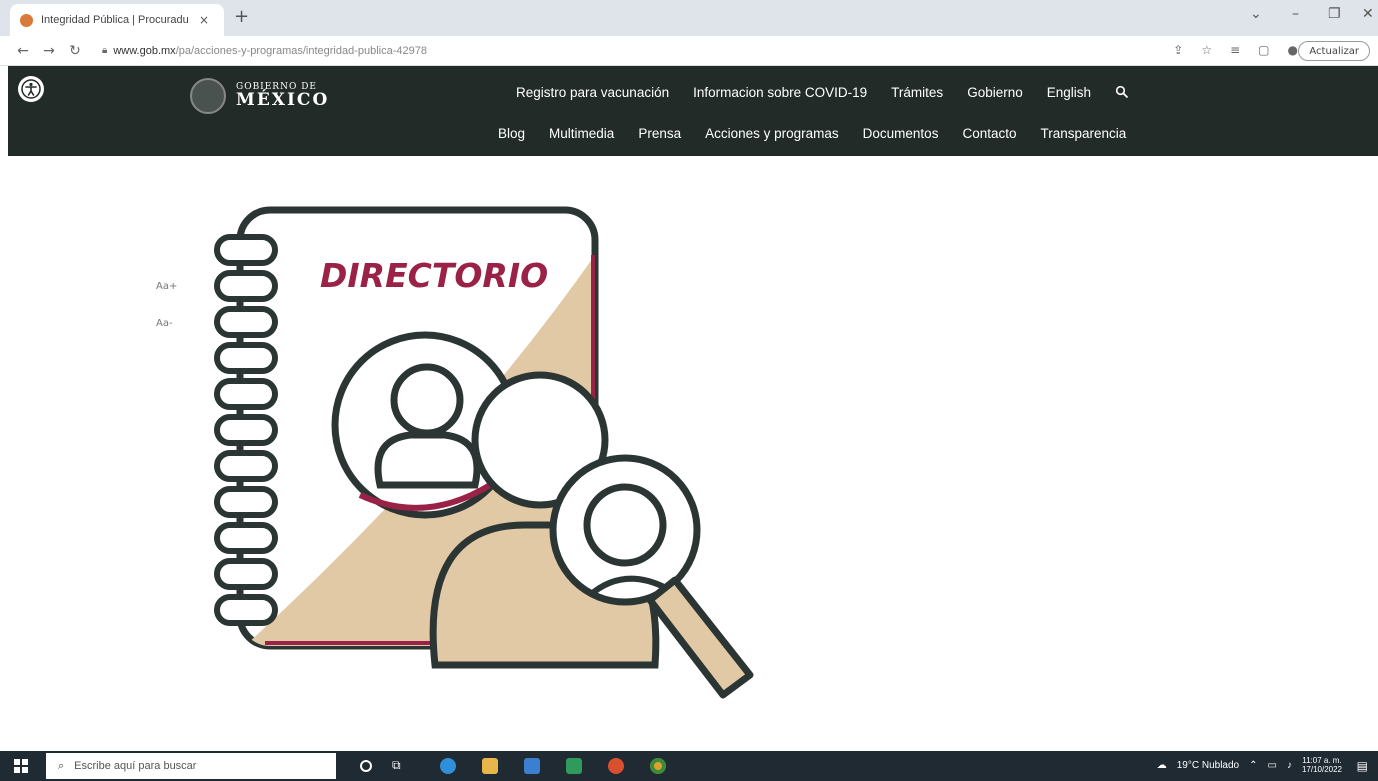  I want to click on clock-date: 17/10/2022, so click(1321, 769).